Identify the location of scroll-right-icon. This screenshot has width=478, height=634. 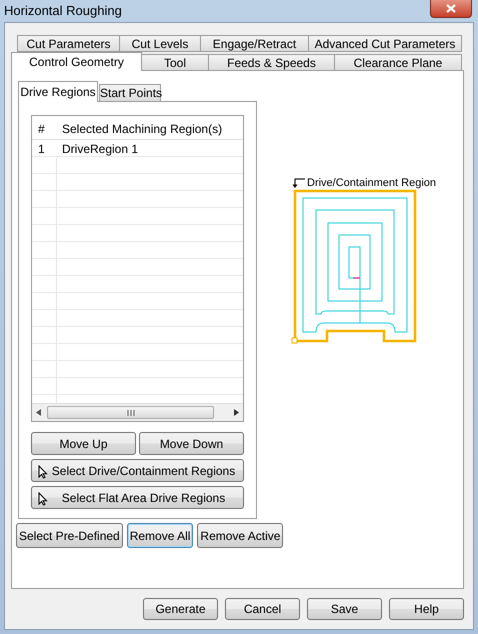
(236, 412).